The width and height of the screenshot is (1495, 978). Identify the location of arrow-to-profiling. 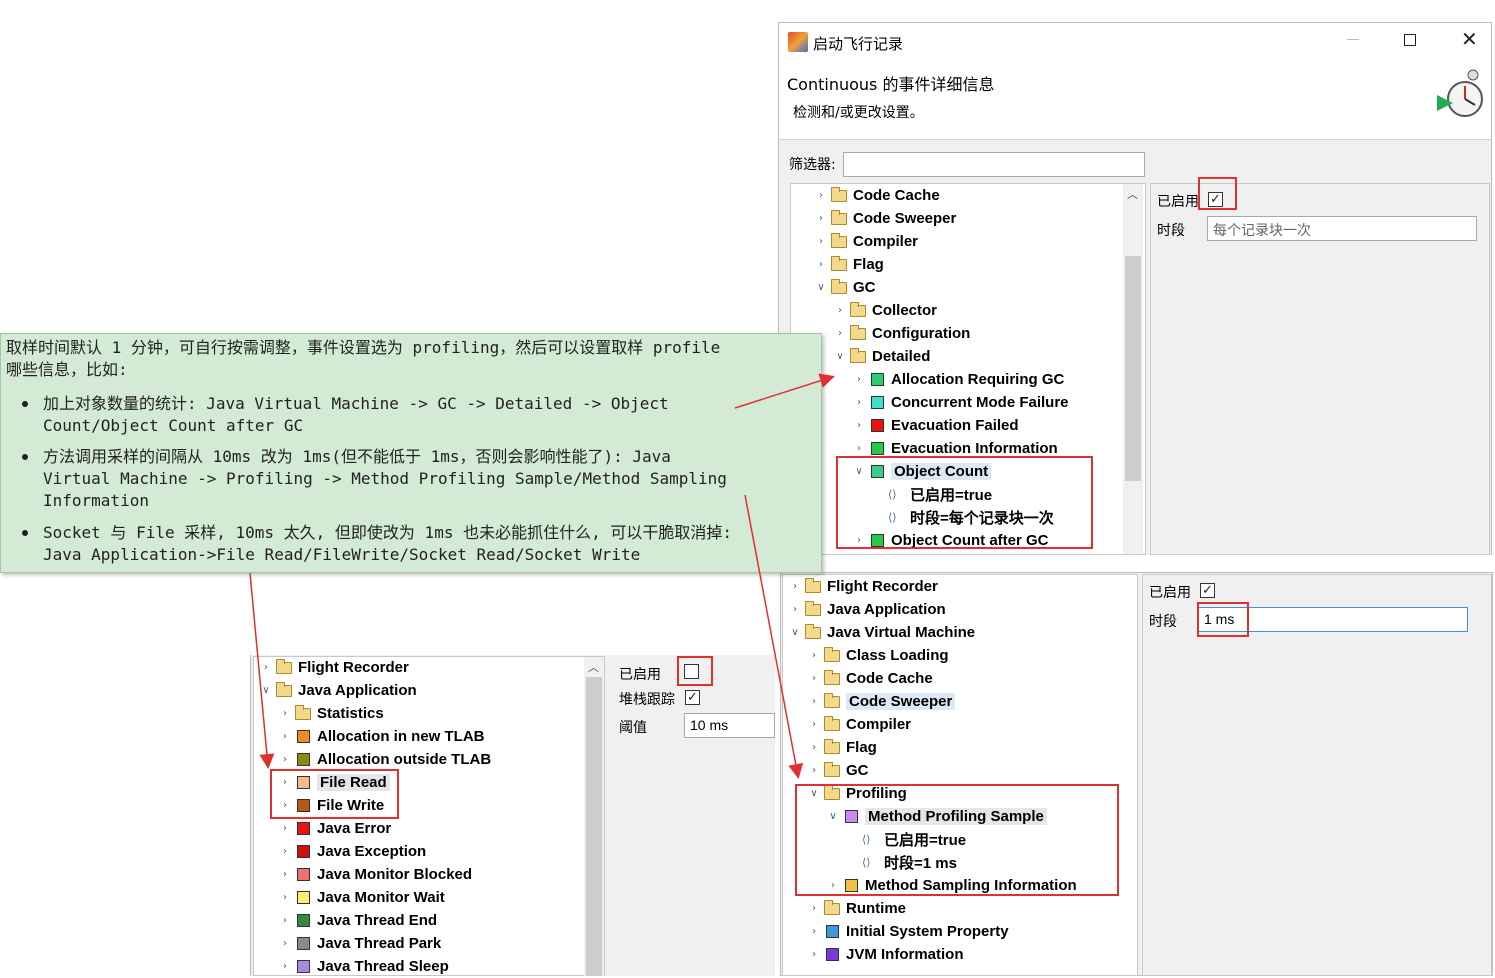
(774, 636).